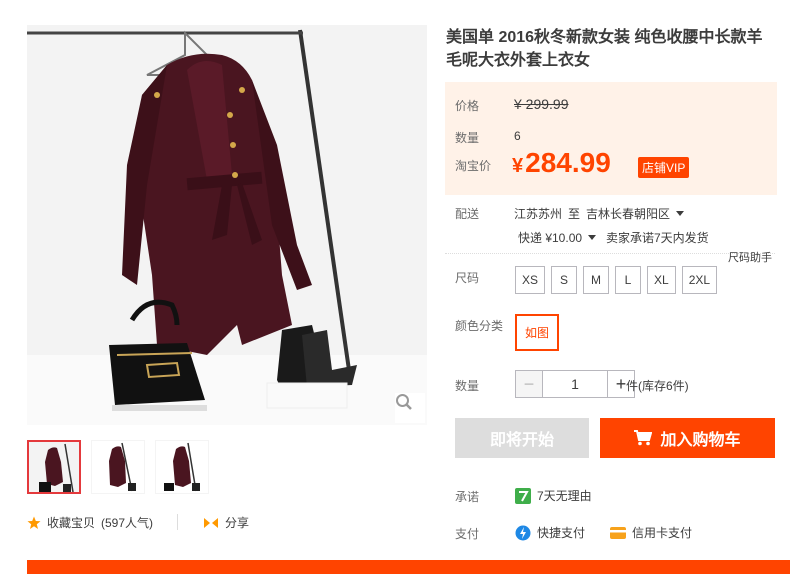  I want to click on cart-icon, so click(643, 438).